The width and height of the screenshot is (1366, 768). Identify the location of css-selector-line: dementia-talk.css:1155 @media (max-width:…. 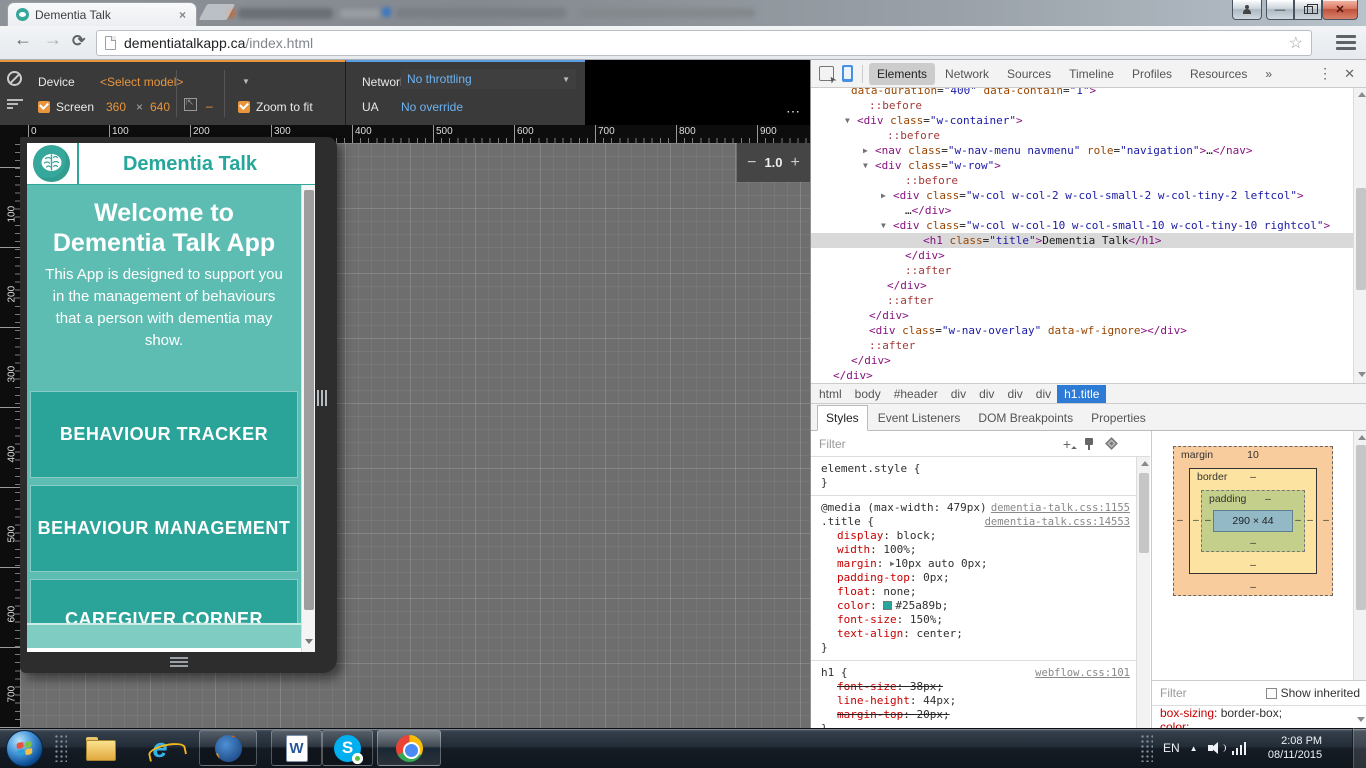
(983, 508).